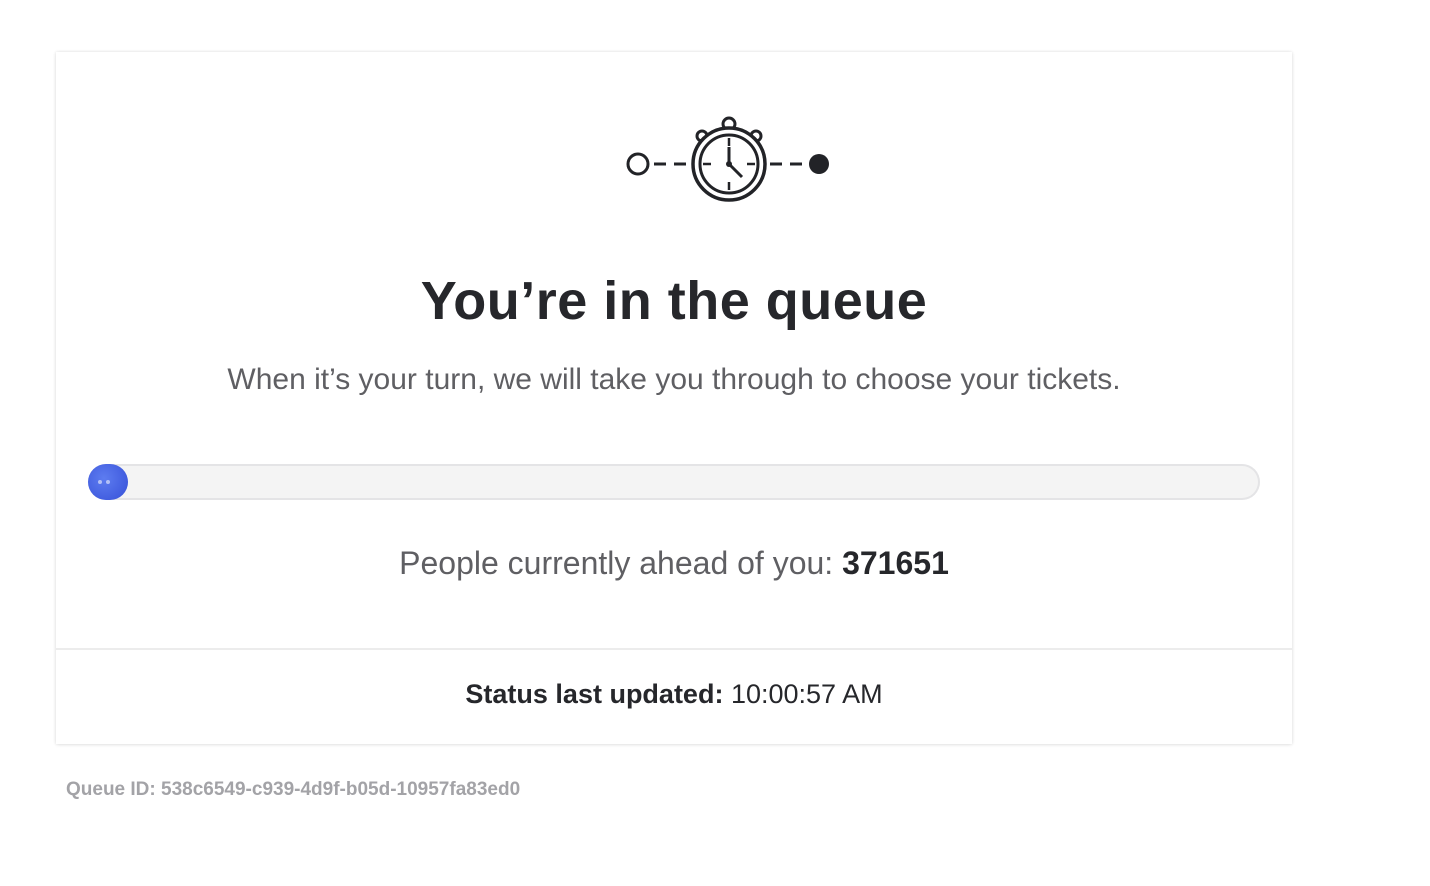  What do you see at coordinates (594, 694) in the screenshot?
I see `status-label: Status last updated:` at bounding box center [594, 694].